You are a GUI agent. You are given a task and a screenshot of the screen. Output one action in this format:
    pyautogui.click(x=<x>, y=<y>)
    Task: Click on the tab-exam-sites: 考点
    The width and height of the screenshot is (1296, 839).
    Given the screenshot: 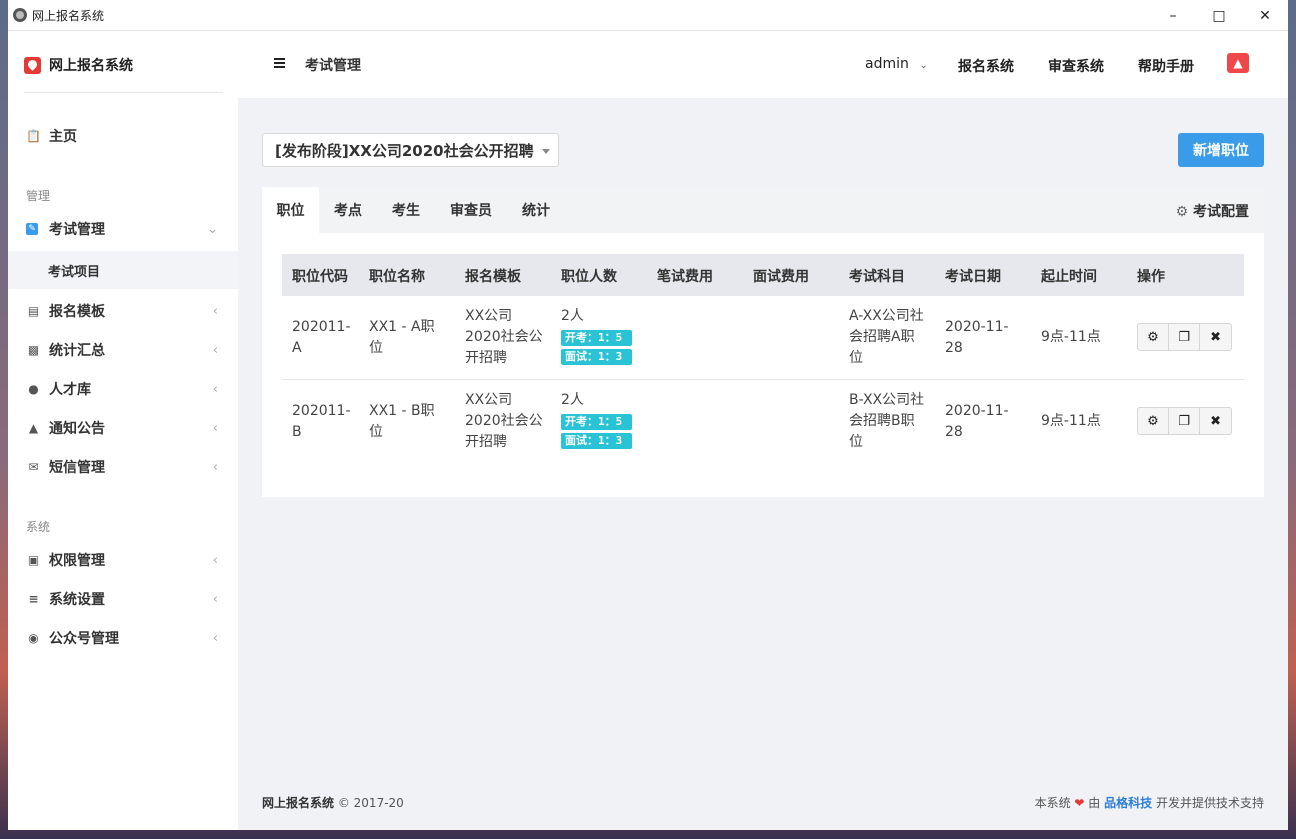 What is the action you would take?
    pyautogui.click(x=348, y=210)
    